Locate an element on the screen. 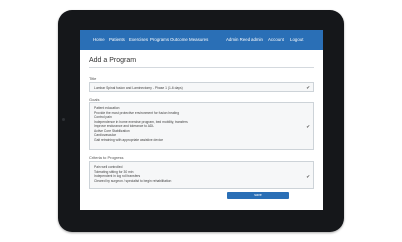  nav-patients: Patients is located at coordinates (117, 40).